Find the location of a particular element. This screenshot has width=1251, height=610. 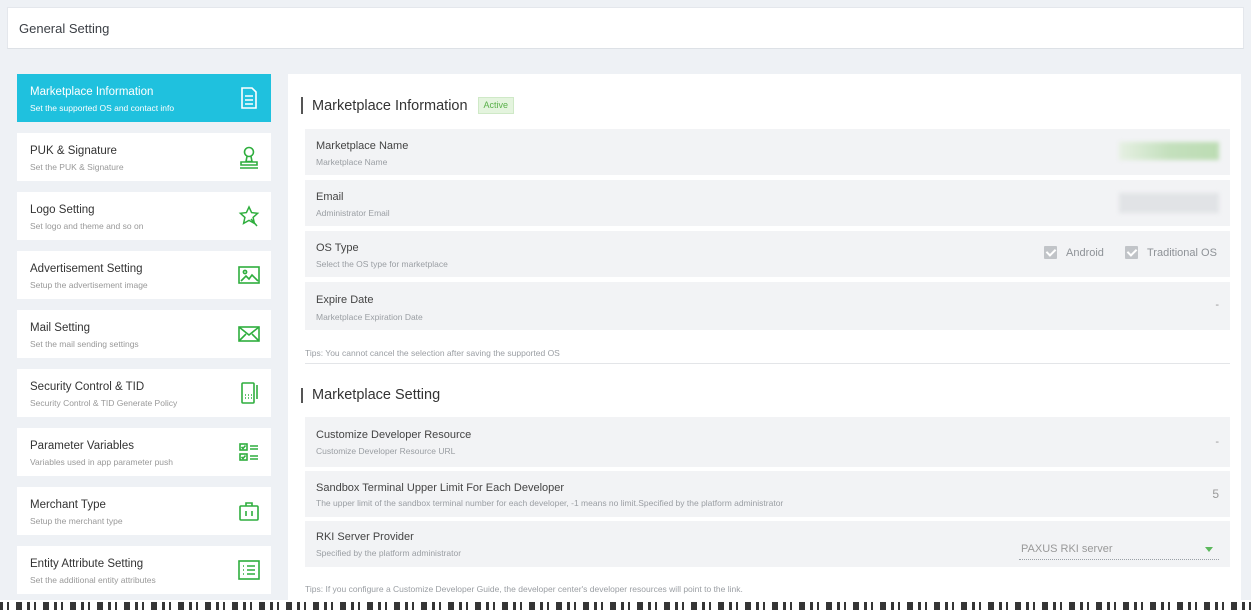

document-icon is located at coordinates (249, 98).